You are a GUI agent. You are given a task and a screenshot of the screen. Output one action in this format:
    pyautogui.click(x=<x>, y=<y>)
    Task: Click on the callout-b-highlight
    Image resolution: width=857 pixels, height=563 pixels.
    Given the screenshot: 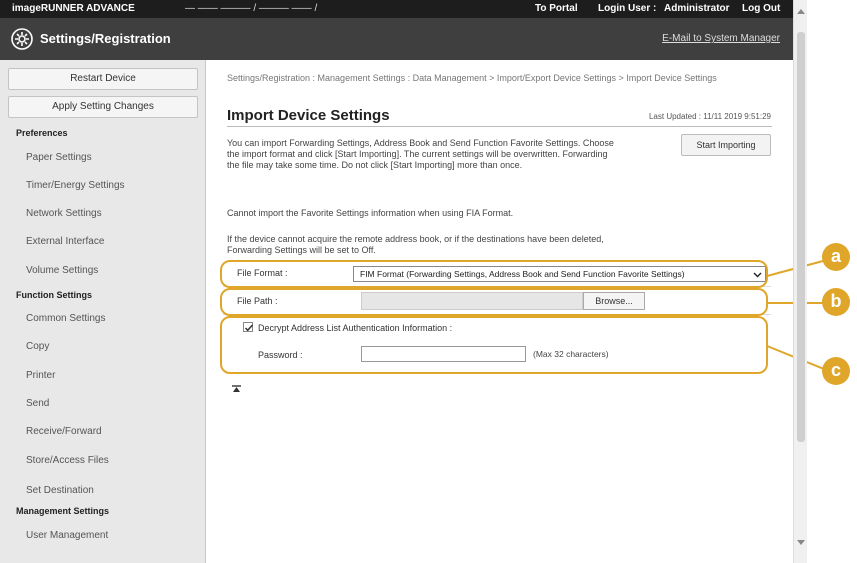 What is the action you would take?
    pyautogui.click(x=494, y=302)
    